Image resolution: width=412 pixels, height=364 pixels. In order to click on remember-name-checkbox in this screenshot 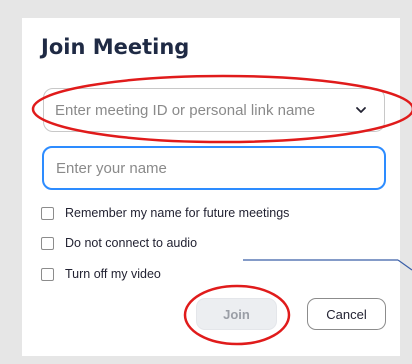, I will do `click(47, 213)`.